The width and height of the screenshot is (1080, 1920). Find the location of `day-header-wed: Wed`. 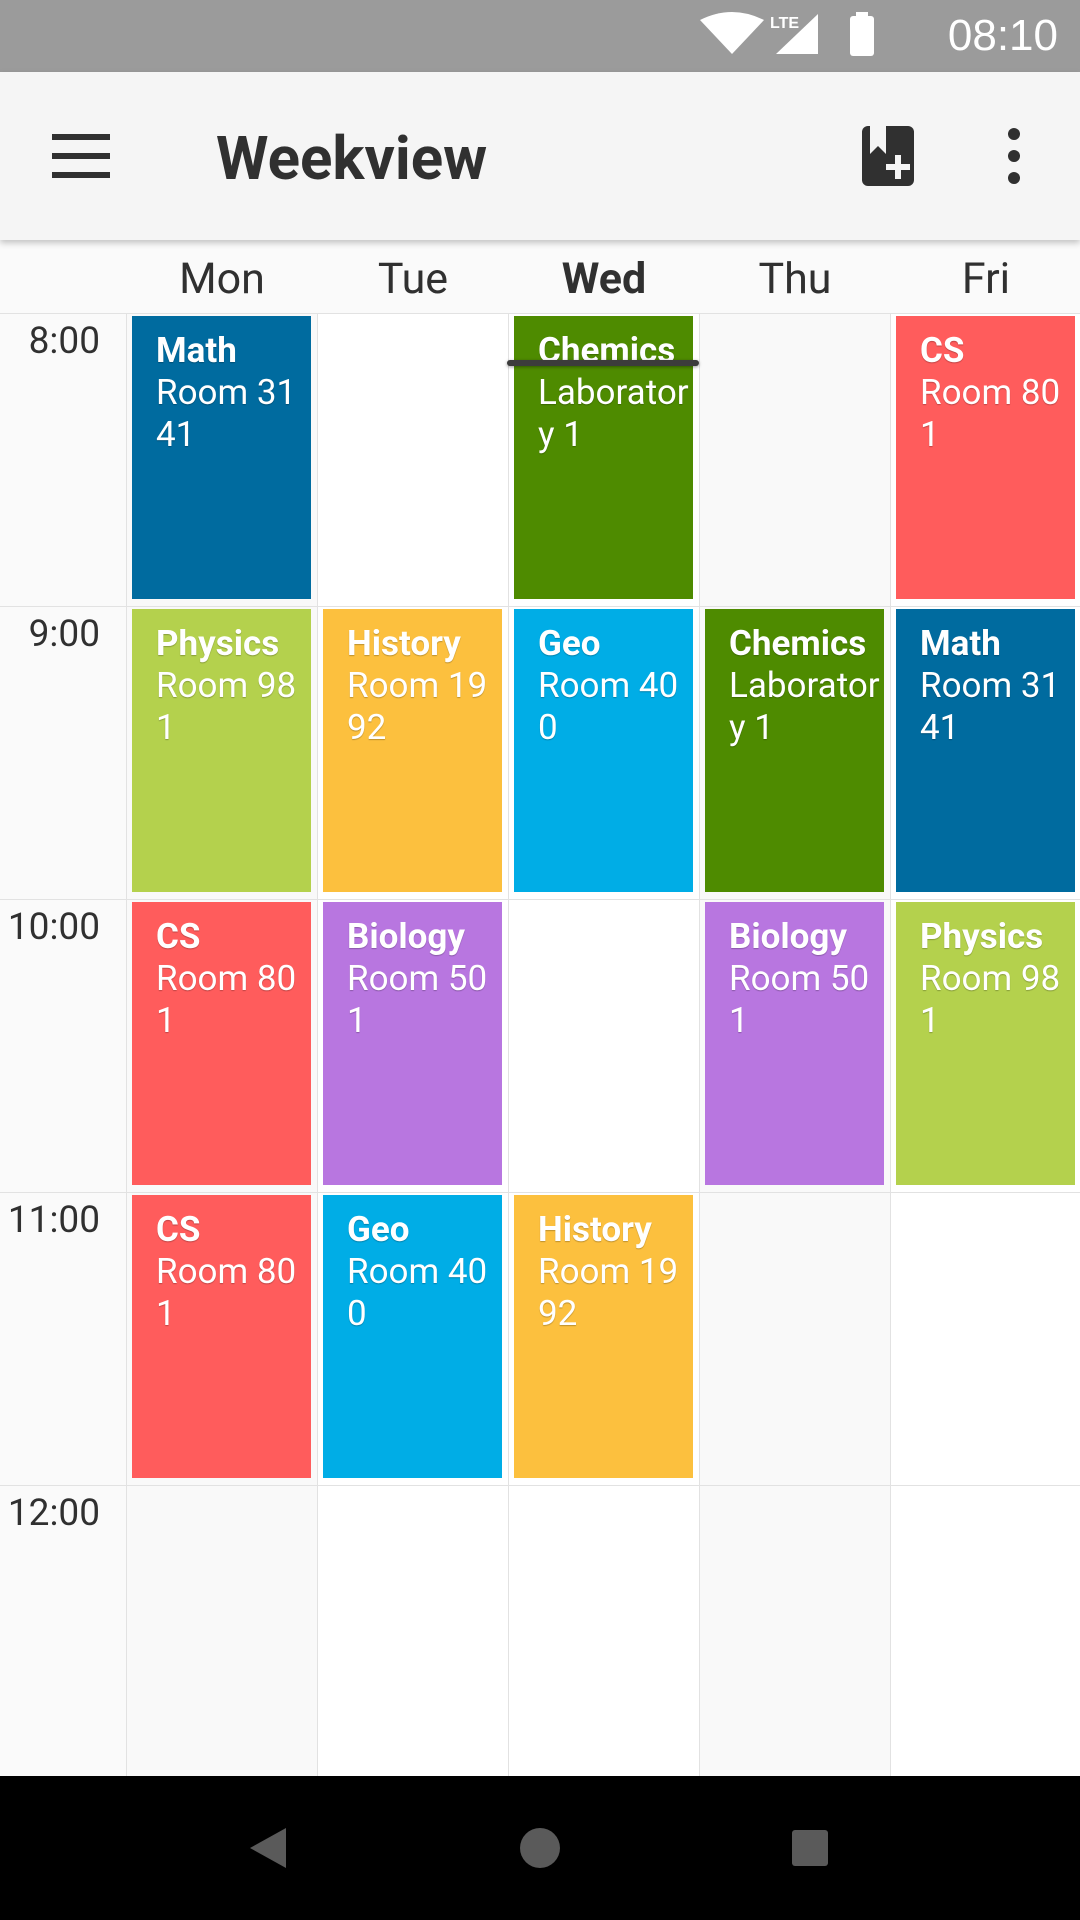

day-header-wed: Wed is located at coordinates (604, 279).